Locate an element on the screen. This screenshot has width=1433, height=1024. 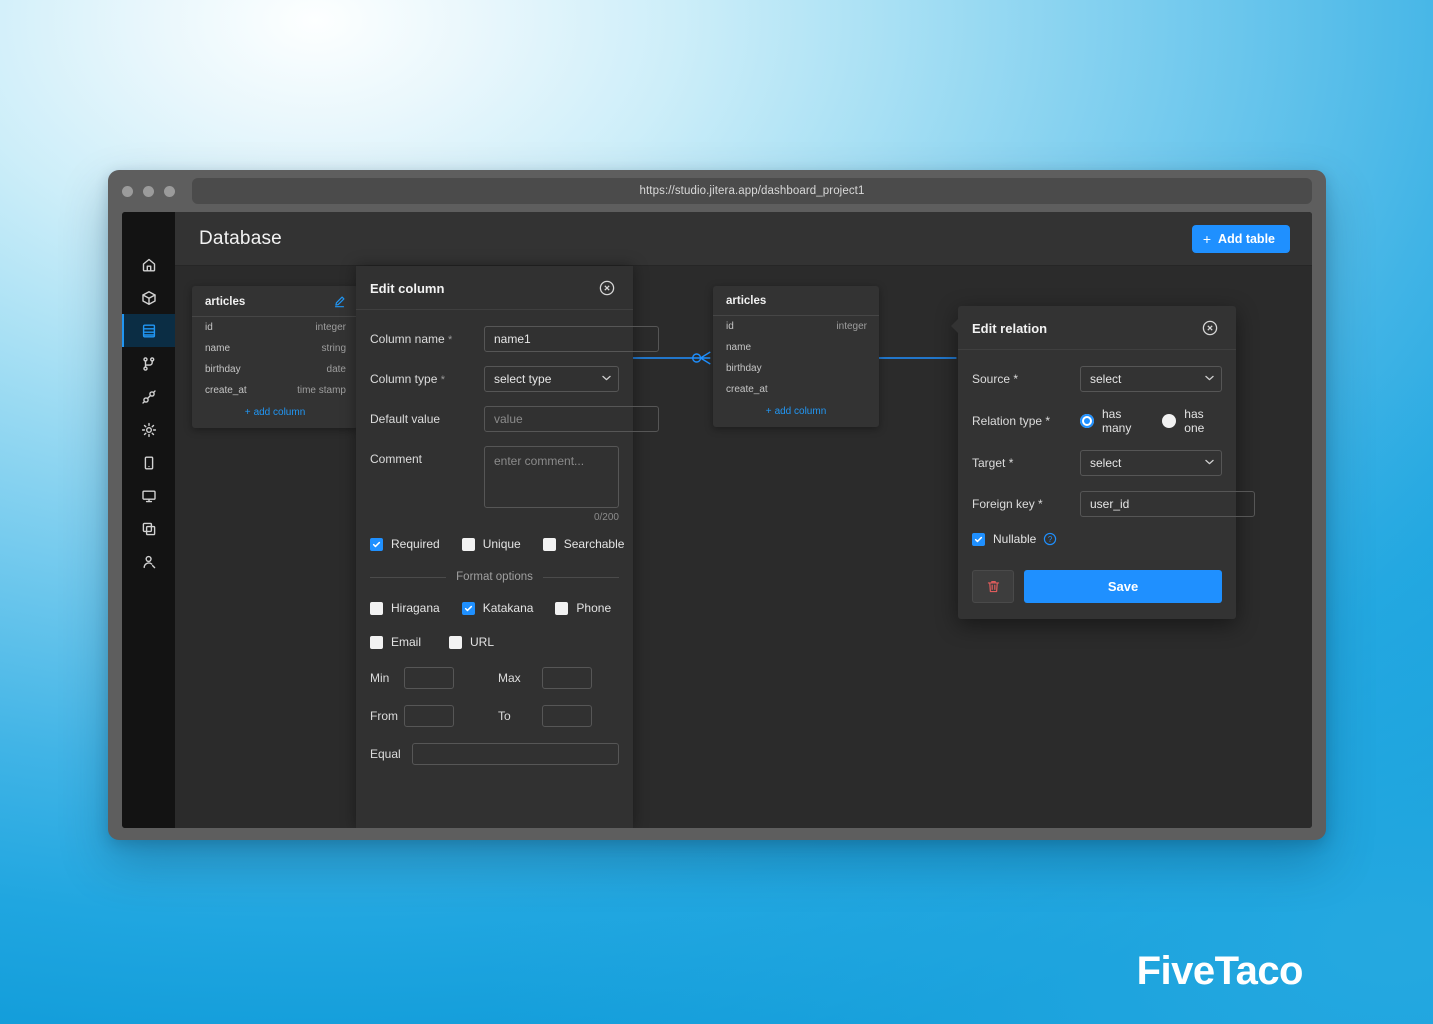
checkbox-searchable: Searchable is located at coordinates (583, 544).